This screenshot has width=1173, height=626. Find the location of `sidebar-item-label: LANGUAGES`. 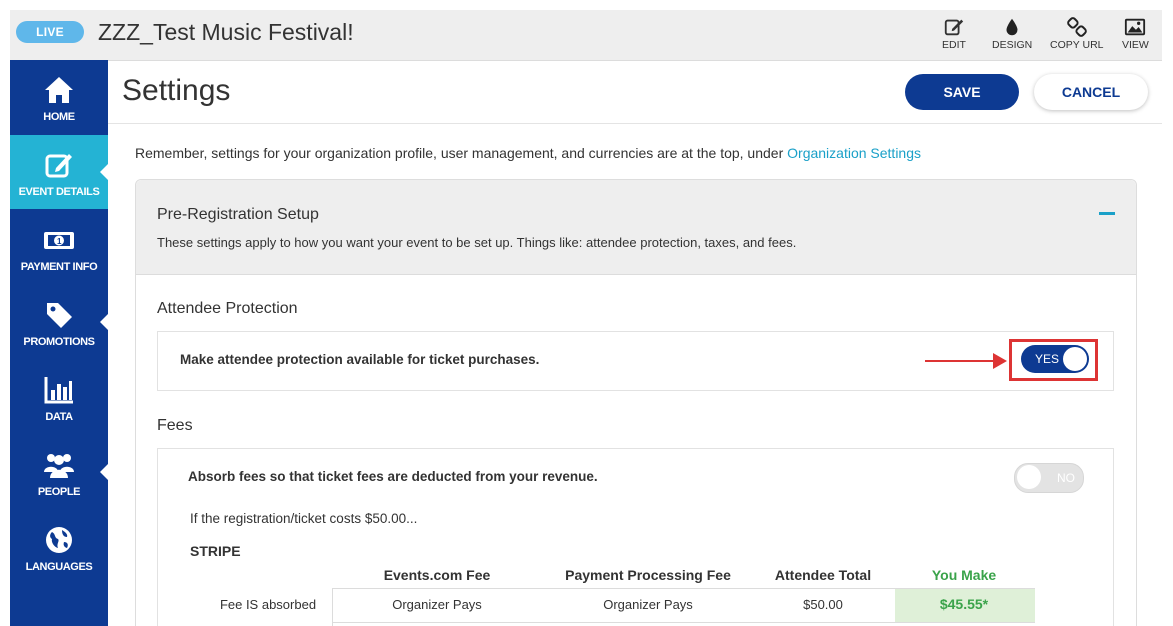

sidebar-item-label: LANGUAGES is located at coordinates (59, 567).